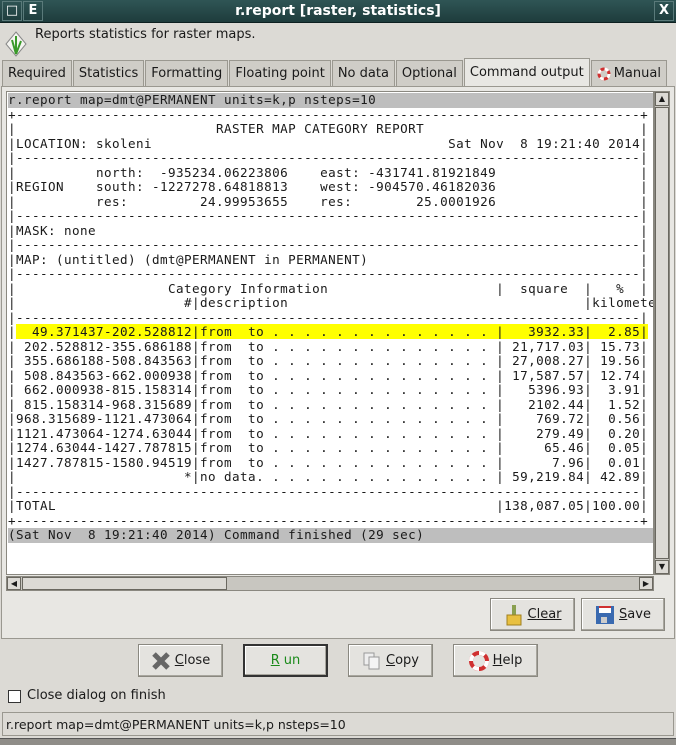 The width and height of the screenshot is (676, 745). I want to click on mask-line: |MASK: none |, so click(328, 230).